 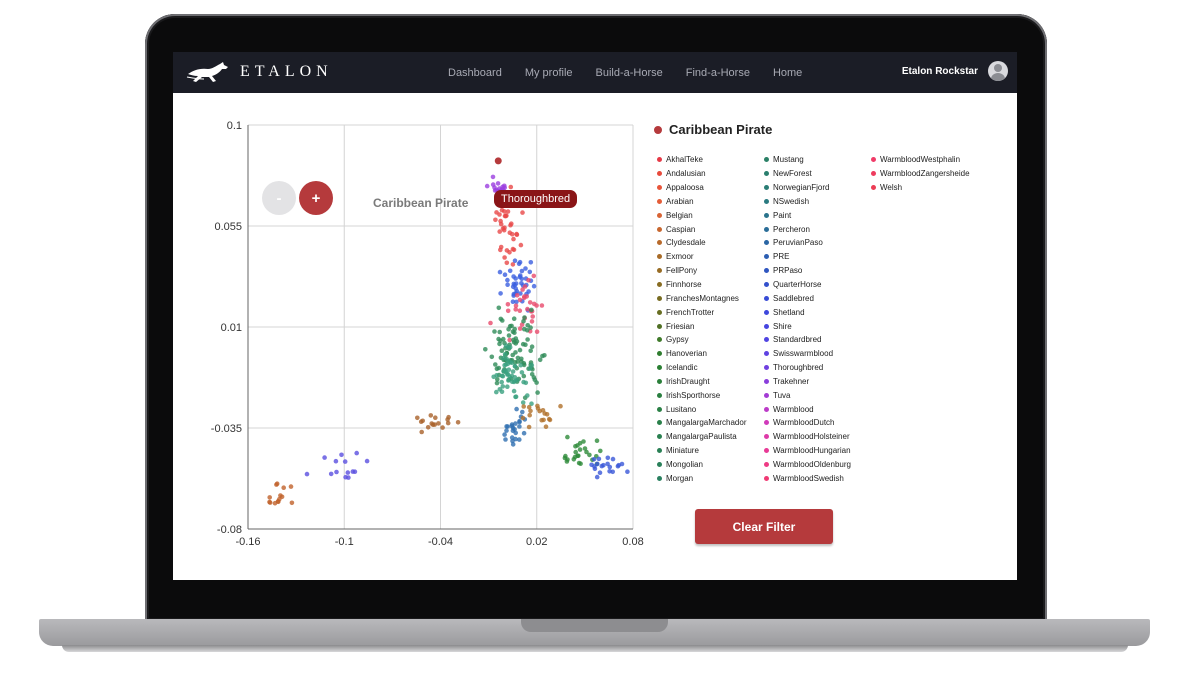 What do you see at coordinates (819, 160) in the screenshot?
I see `legend-item: Mustang` at bounding box center [819, 160].